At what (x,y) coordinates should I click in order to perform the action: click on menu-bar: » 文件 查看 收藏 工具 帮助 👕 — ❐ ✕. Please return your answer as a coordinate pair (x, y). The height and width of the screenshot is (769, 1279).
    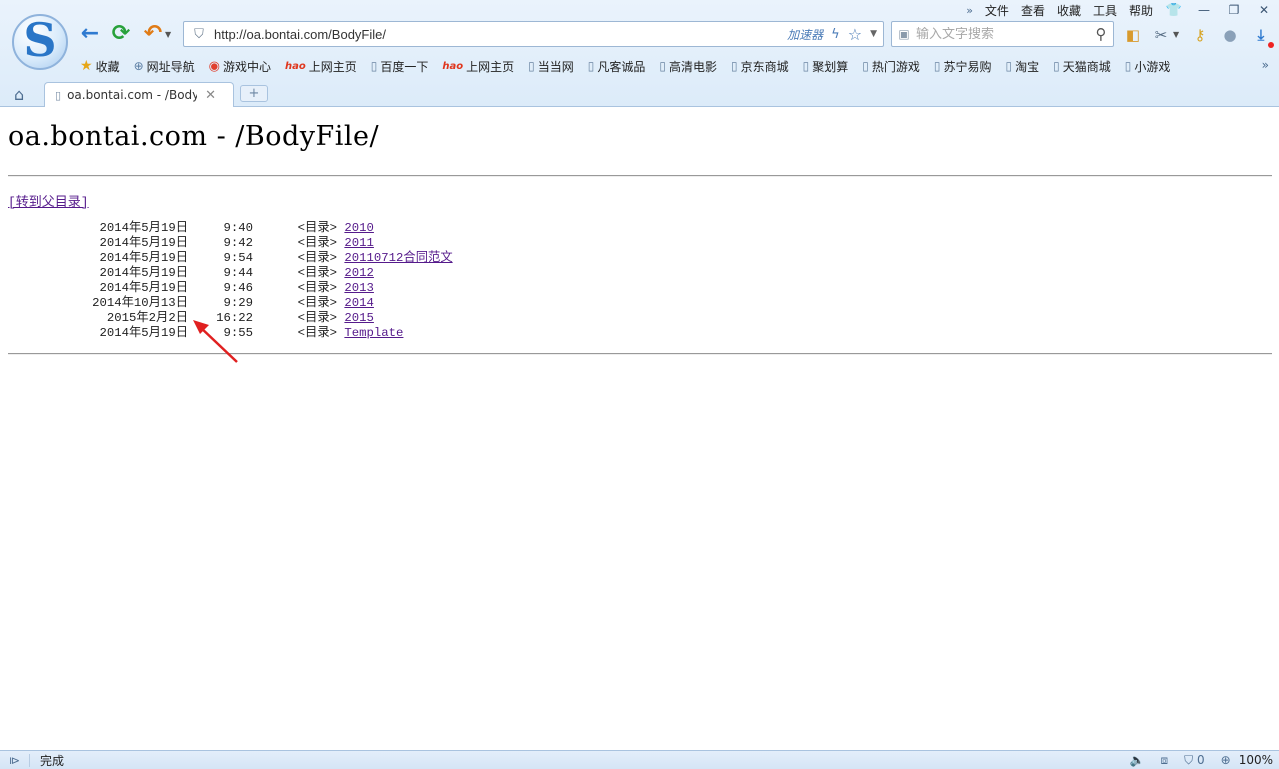
    Looking at the image, I should click on (1122, 10).